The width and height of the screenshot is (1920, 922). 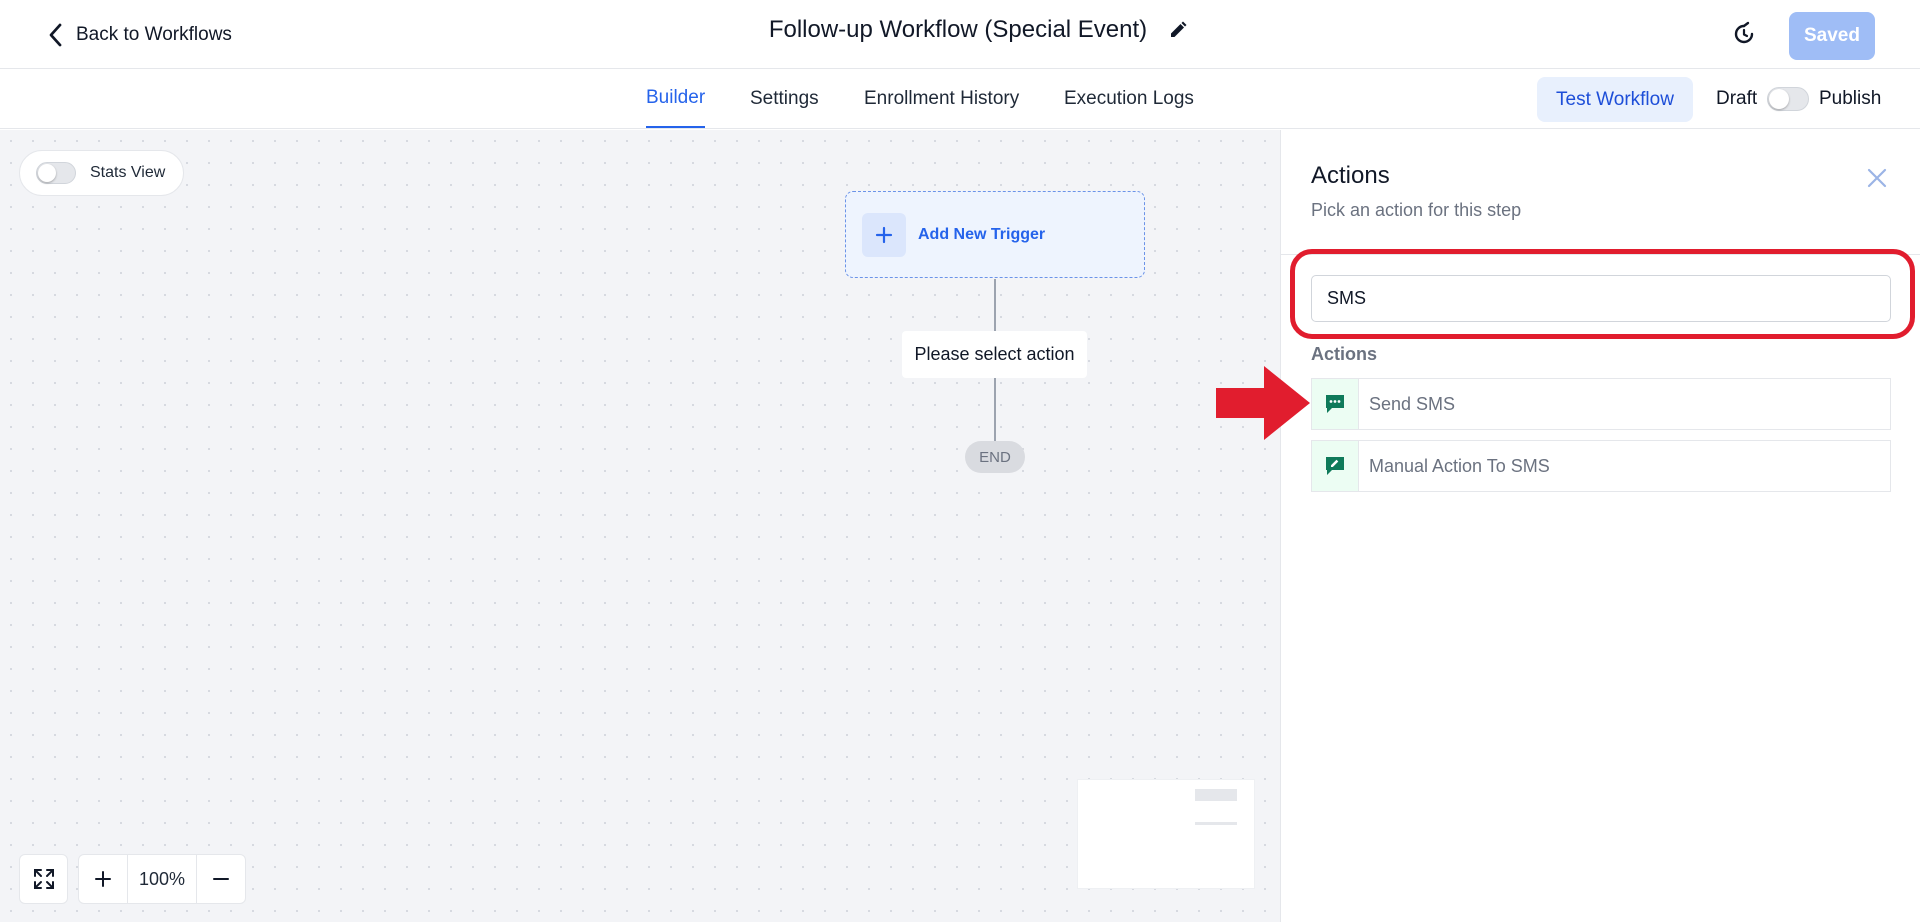 I want to click on search-highlight-annotation, so click(x=1602, y=294).